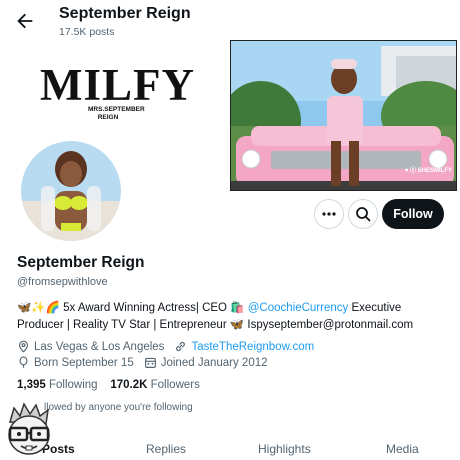 Image resolution: width=460 pixels, height=460 pixels. I want to click on avatar-image, so click(71, 191).